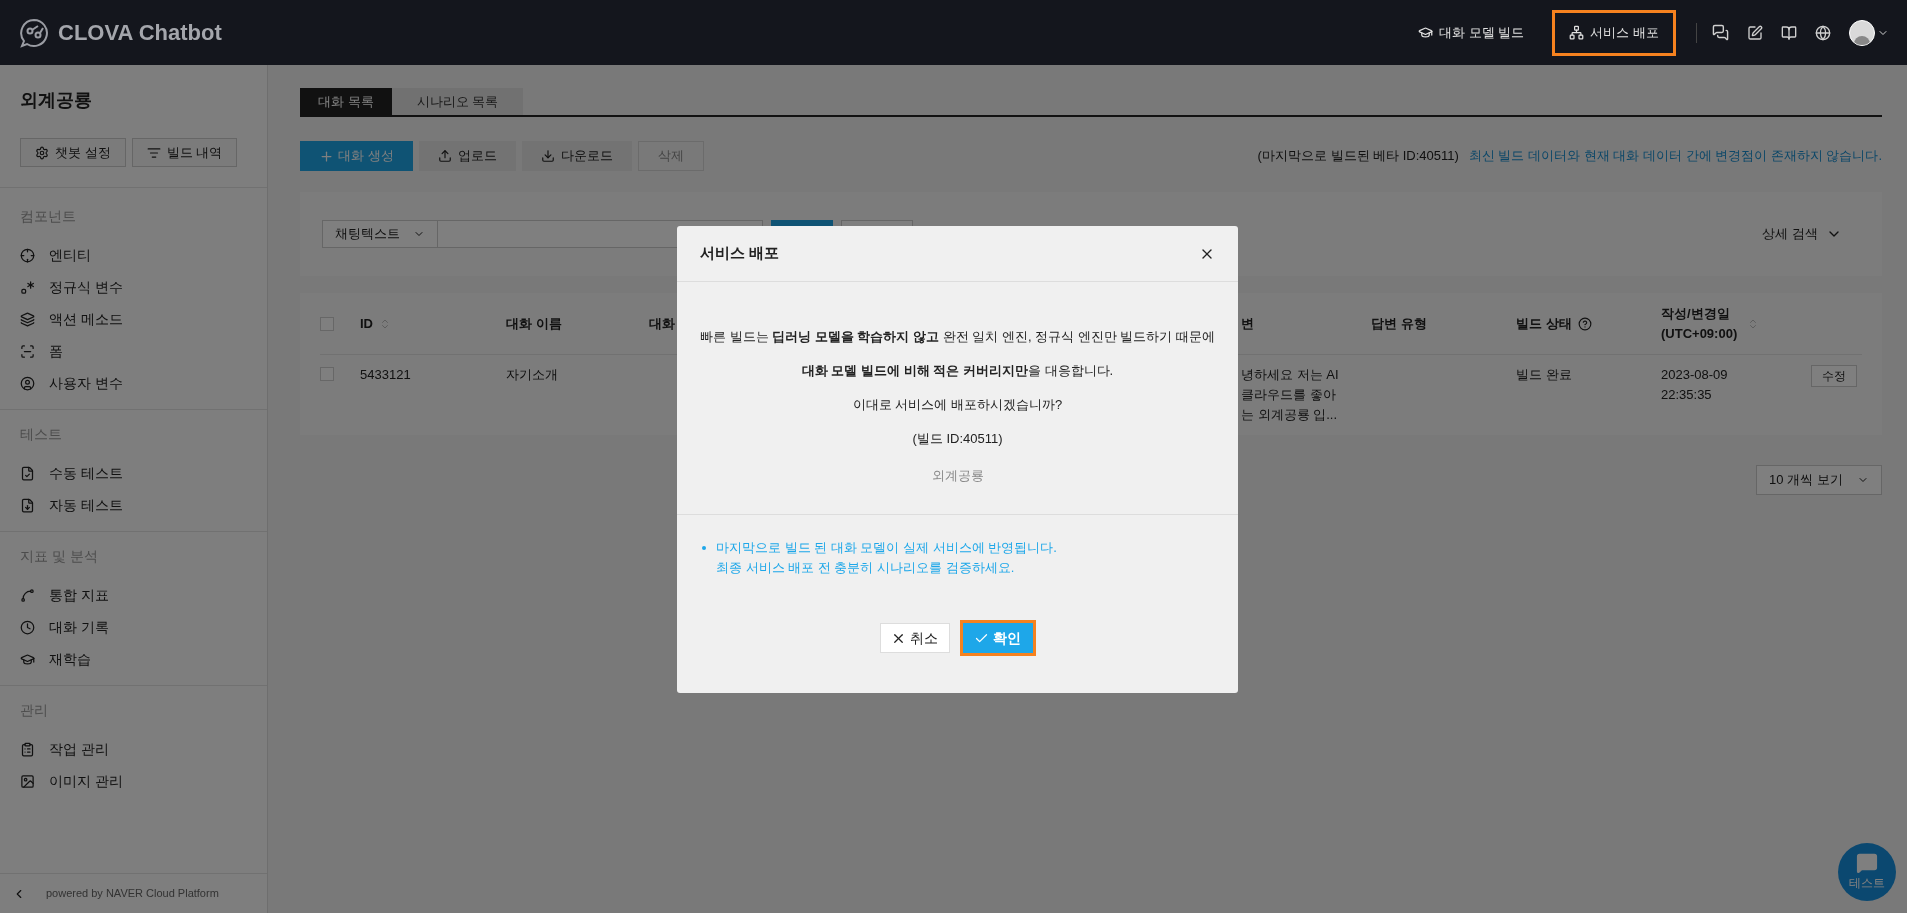  What do you see at coordinates (27, 505) in the screenshot?
I see `file-download-icon` at bounding box center [27, 505].